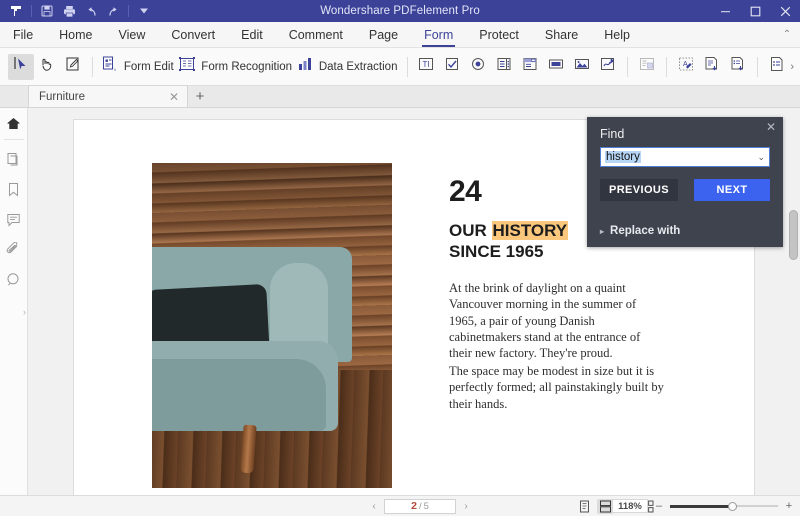 Image resolution: width=800 pixels, height=516 pixels. I want to click on image-field-button, so click(582, 67).